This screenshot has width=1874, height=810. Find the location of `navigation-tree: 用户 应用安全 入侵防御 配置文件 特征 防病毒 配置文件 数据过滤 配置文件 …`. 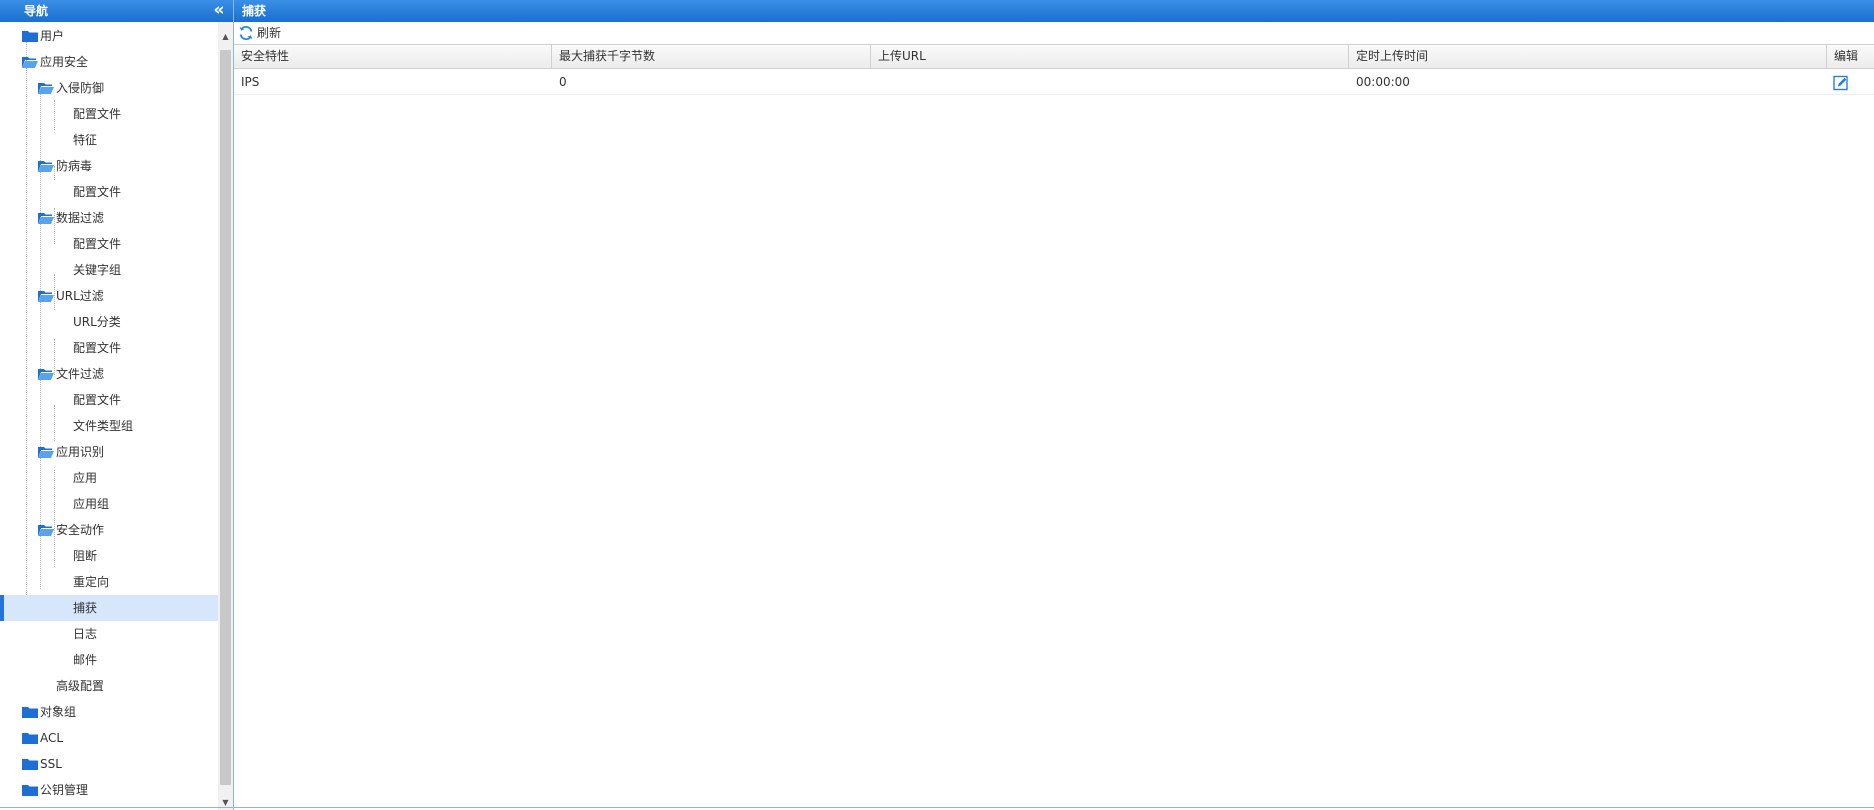

navigation-tree: 用户 应用安全 入侵防御 配置文件 特征 防病毒 配置文件 数据过滤 配置文件 … is located at coordinates (109, 416).